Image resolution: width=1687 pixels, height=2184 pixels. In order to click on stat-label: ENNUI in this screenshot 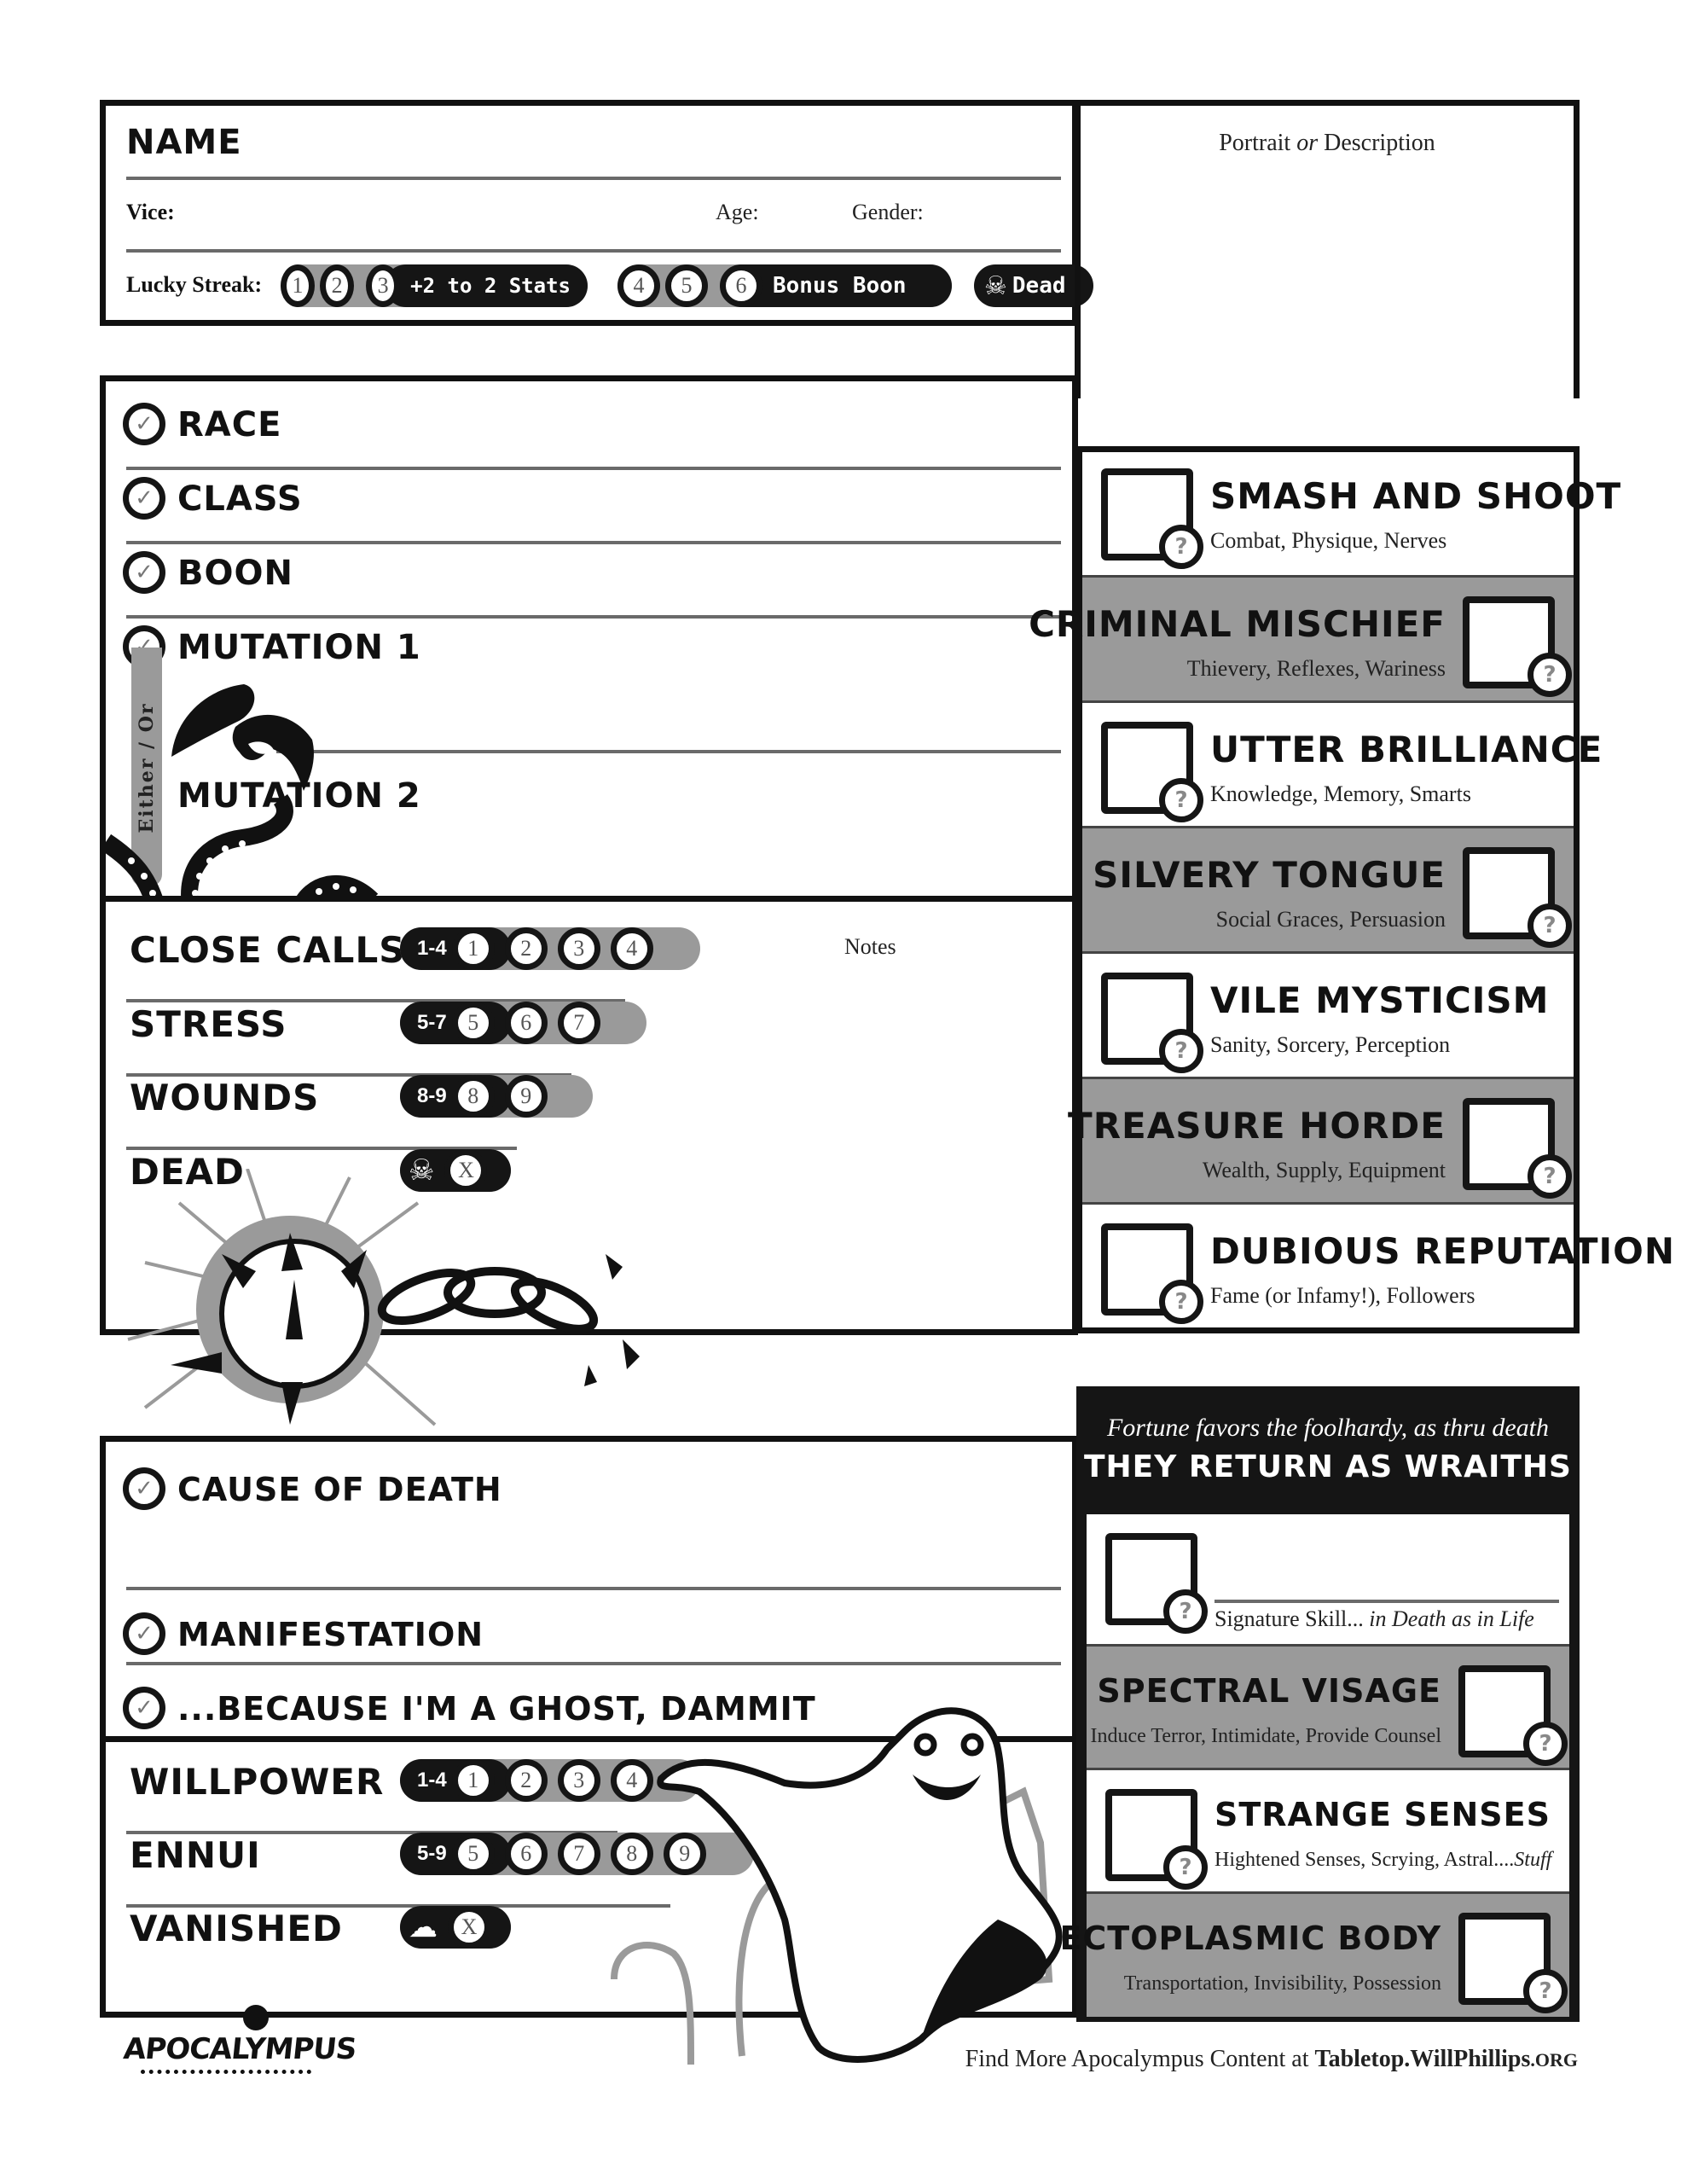, I will do `click(195, 1855)`.